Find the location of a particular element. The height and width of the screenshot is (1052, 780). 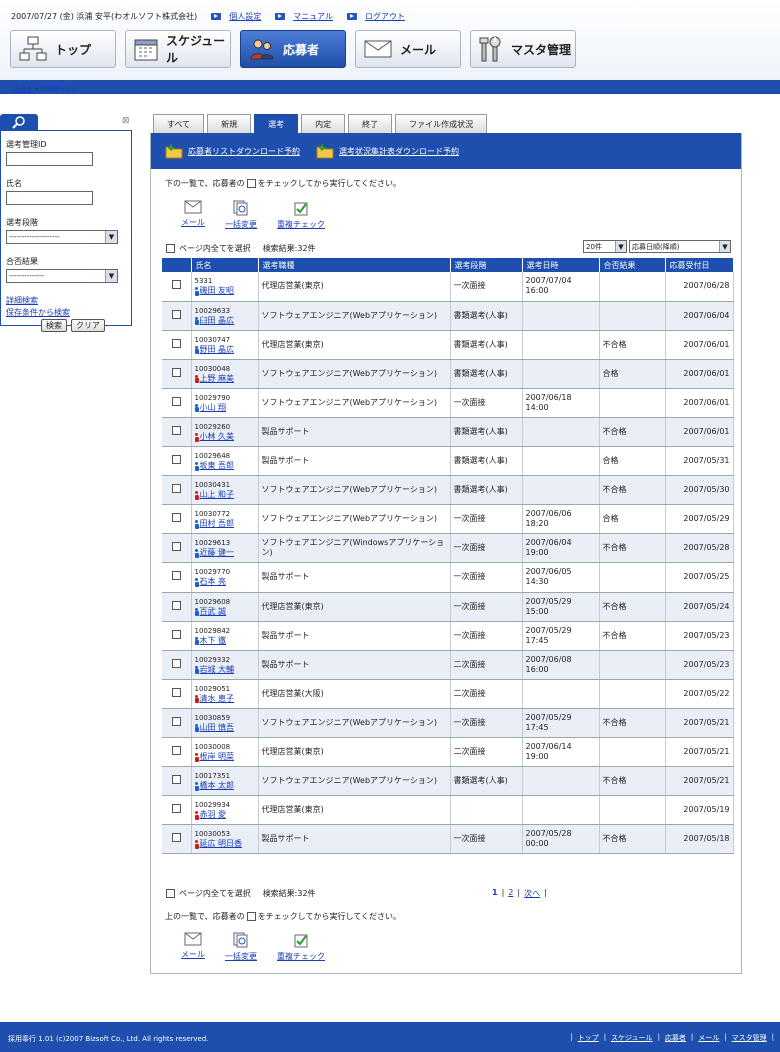

logout-link: ログアウト is located at coordinates (385, 16).